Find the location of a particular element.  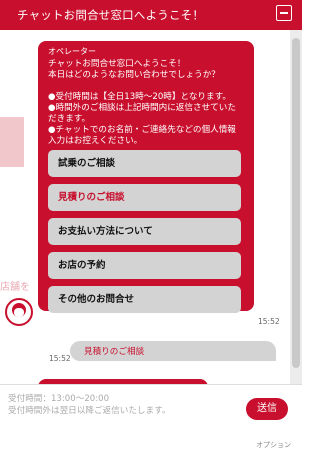

operator-message-line: 本日はどのようなお問い合わせでしょうか？ is located at coordinates (134, 75).